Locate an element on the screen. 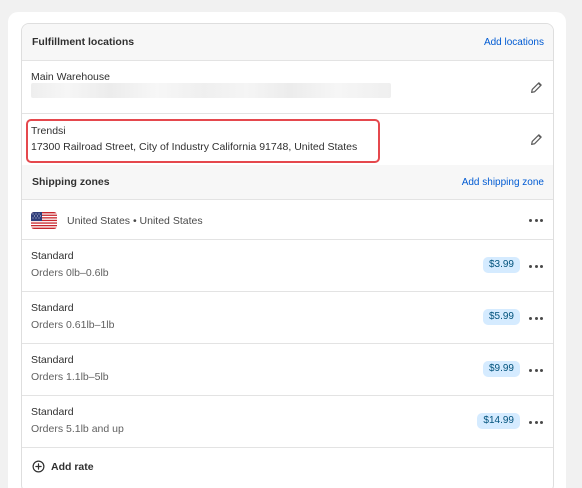 The height and width of the screenshot is (488, 582). rate-condition: Orders 5.1lb and up is located at coordinates (77, 429).